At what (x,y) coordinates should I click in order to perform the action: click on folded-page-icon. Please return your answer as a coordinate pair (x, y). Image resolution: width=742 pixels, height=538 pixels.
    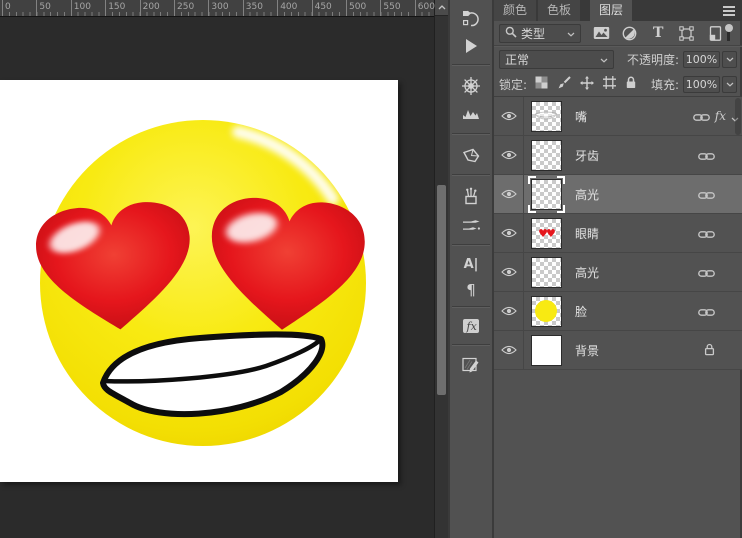
    Looking at the image, I should click on (471, 155).